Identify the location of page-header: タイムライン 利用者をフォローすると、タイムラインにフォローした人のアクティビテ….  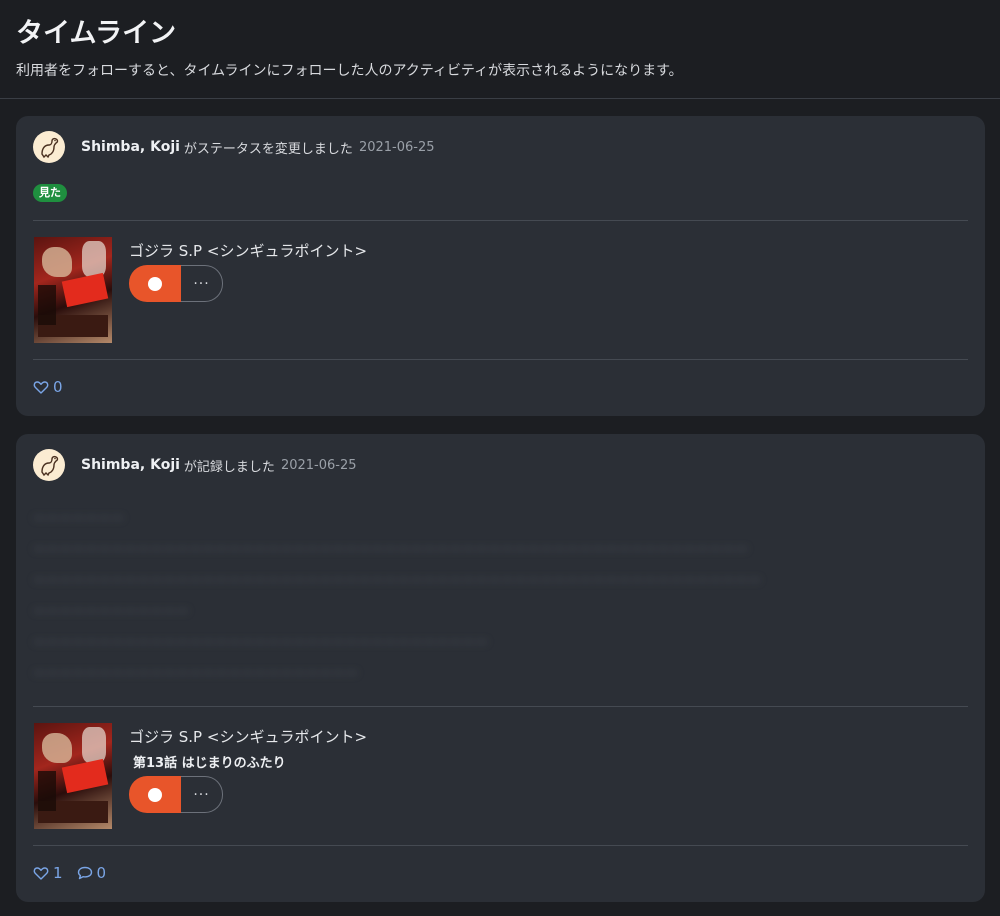
(500, 49).